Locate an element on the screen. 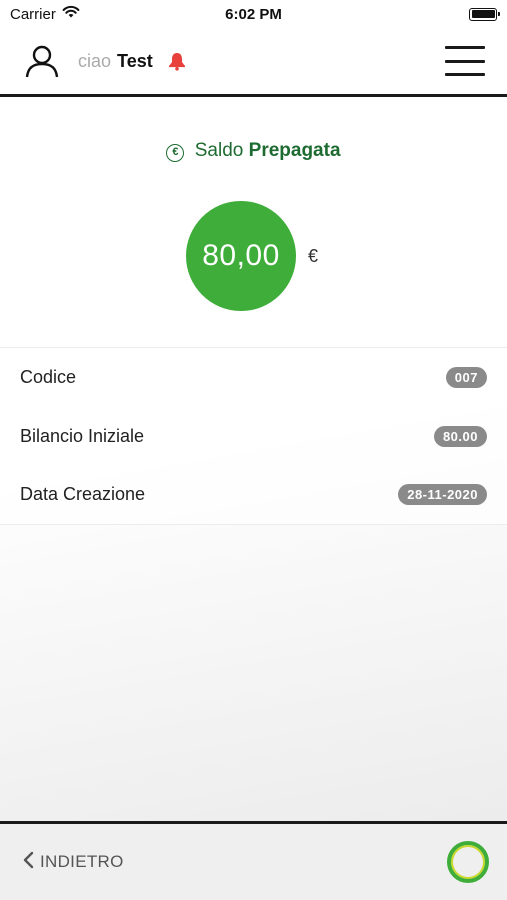  detail-label: Codice is located at coordinates (48, 376).